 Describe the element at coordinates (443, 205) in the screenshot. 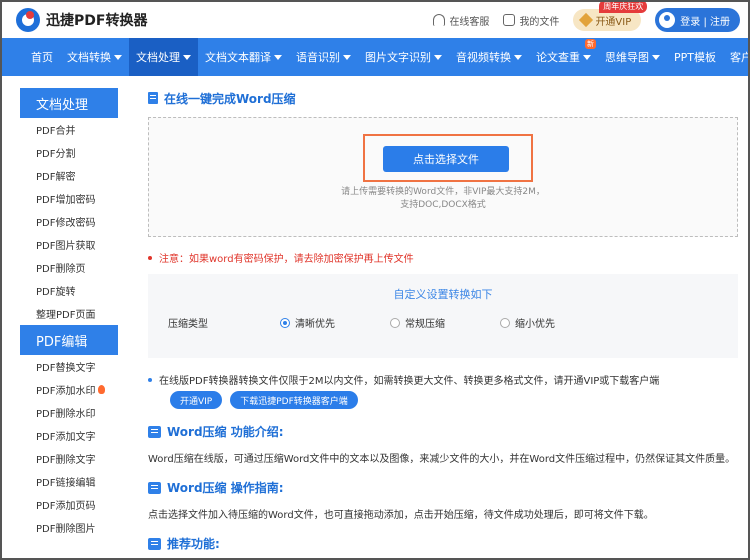

I see `upload-tip-line2: 支持DOC,DOCX格式` at that location.